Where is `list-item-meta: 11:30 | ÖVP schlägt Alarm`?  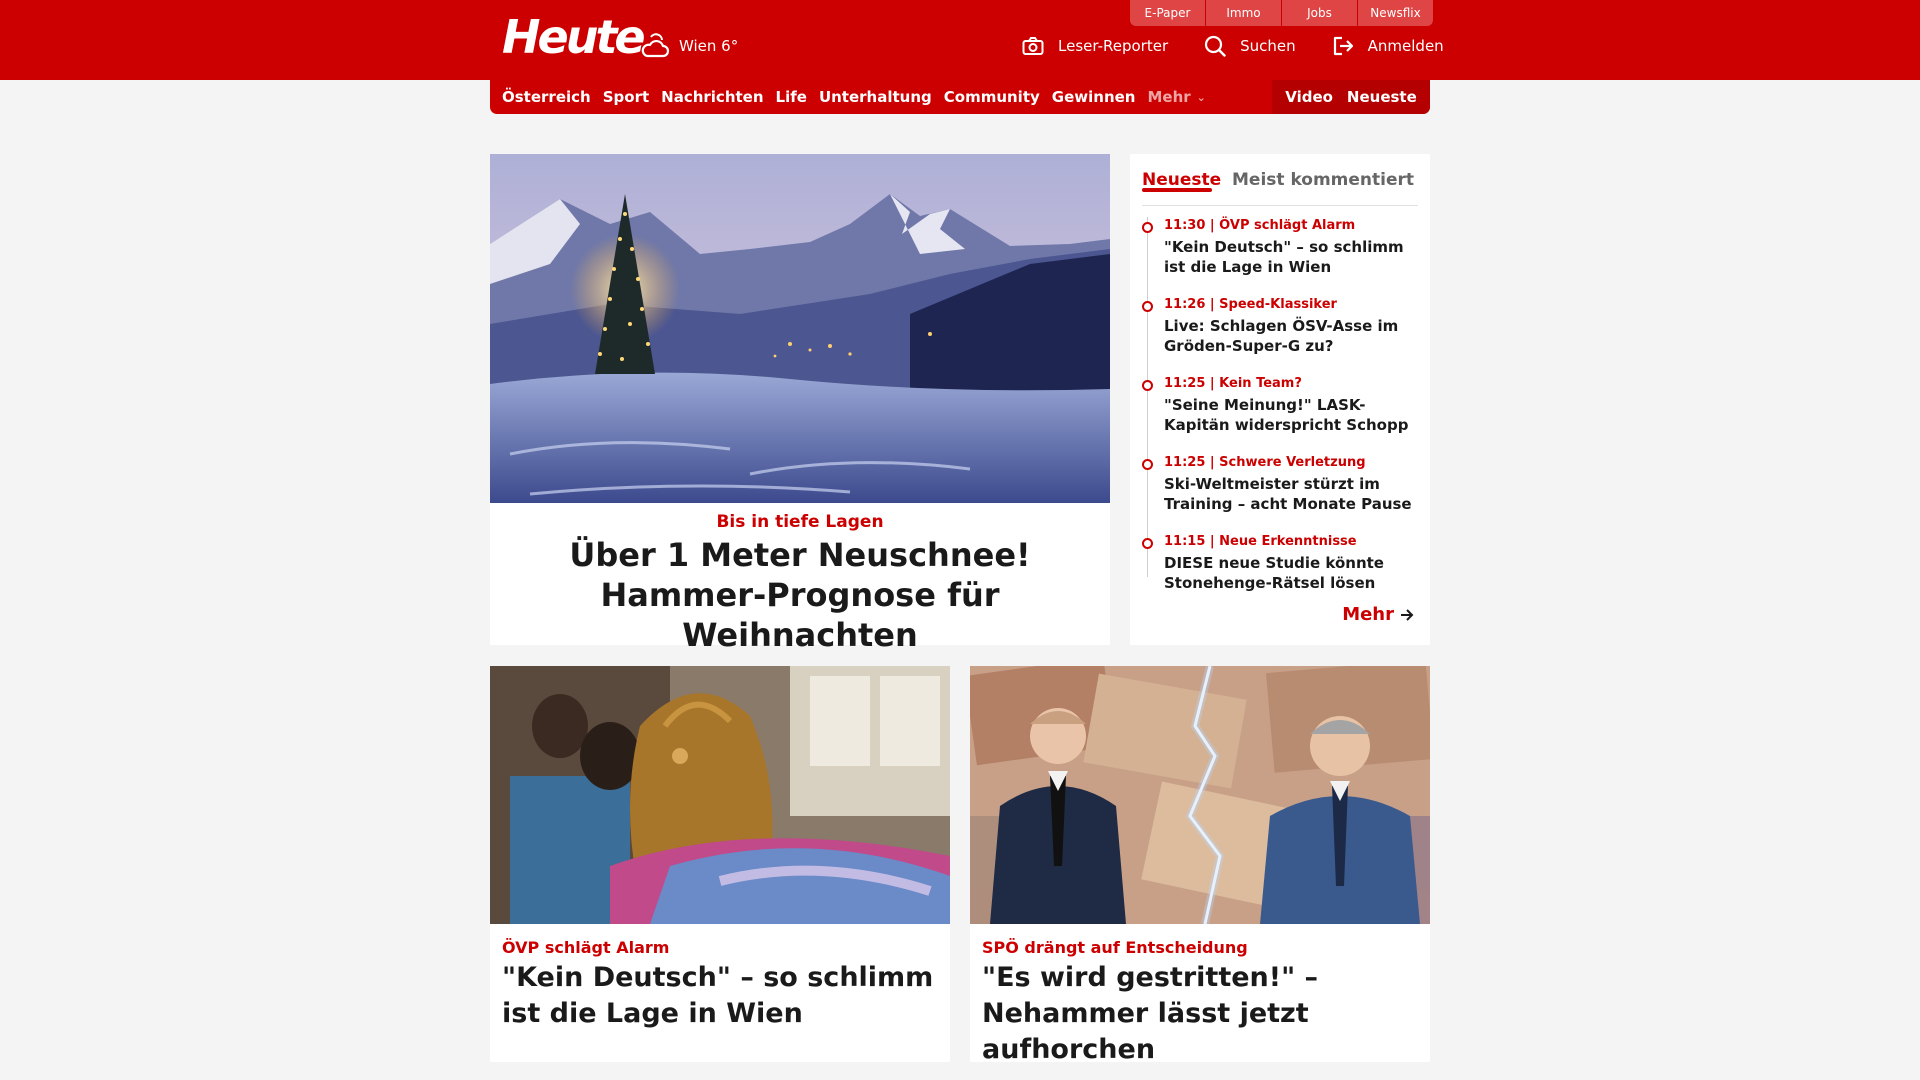 list-item-meta: 11:30 | ÖVP schlägt Alarm is located at coordinates (1260, 225).